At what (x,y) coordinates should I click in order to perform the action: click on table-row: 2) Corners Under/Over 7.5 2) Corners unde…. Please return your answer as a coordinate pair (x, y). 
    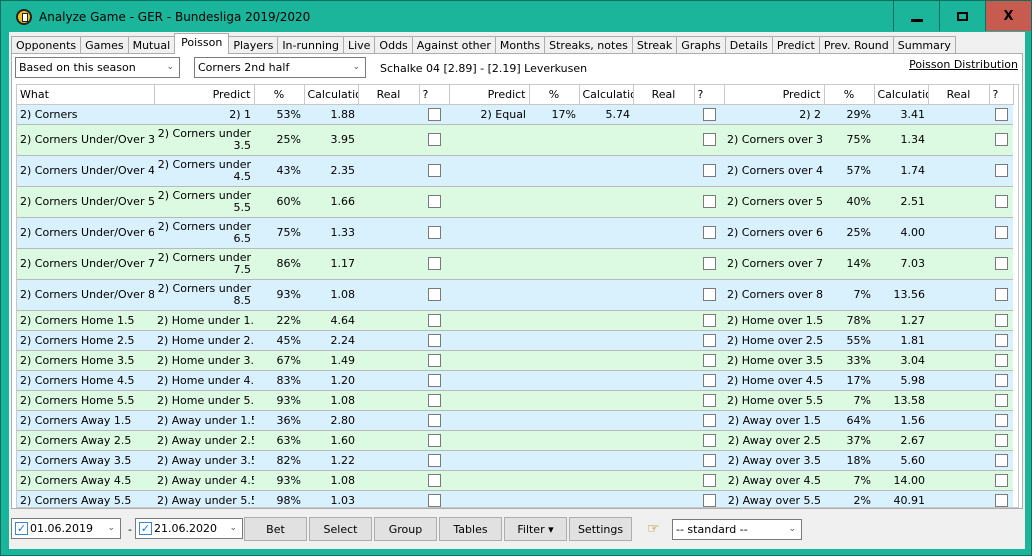
    Looking at the image, I should click on (515, 264).